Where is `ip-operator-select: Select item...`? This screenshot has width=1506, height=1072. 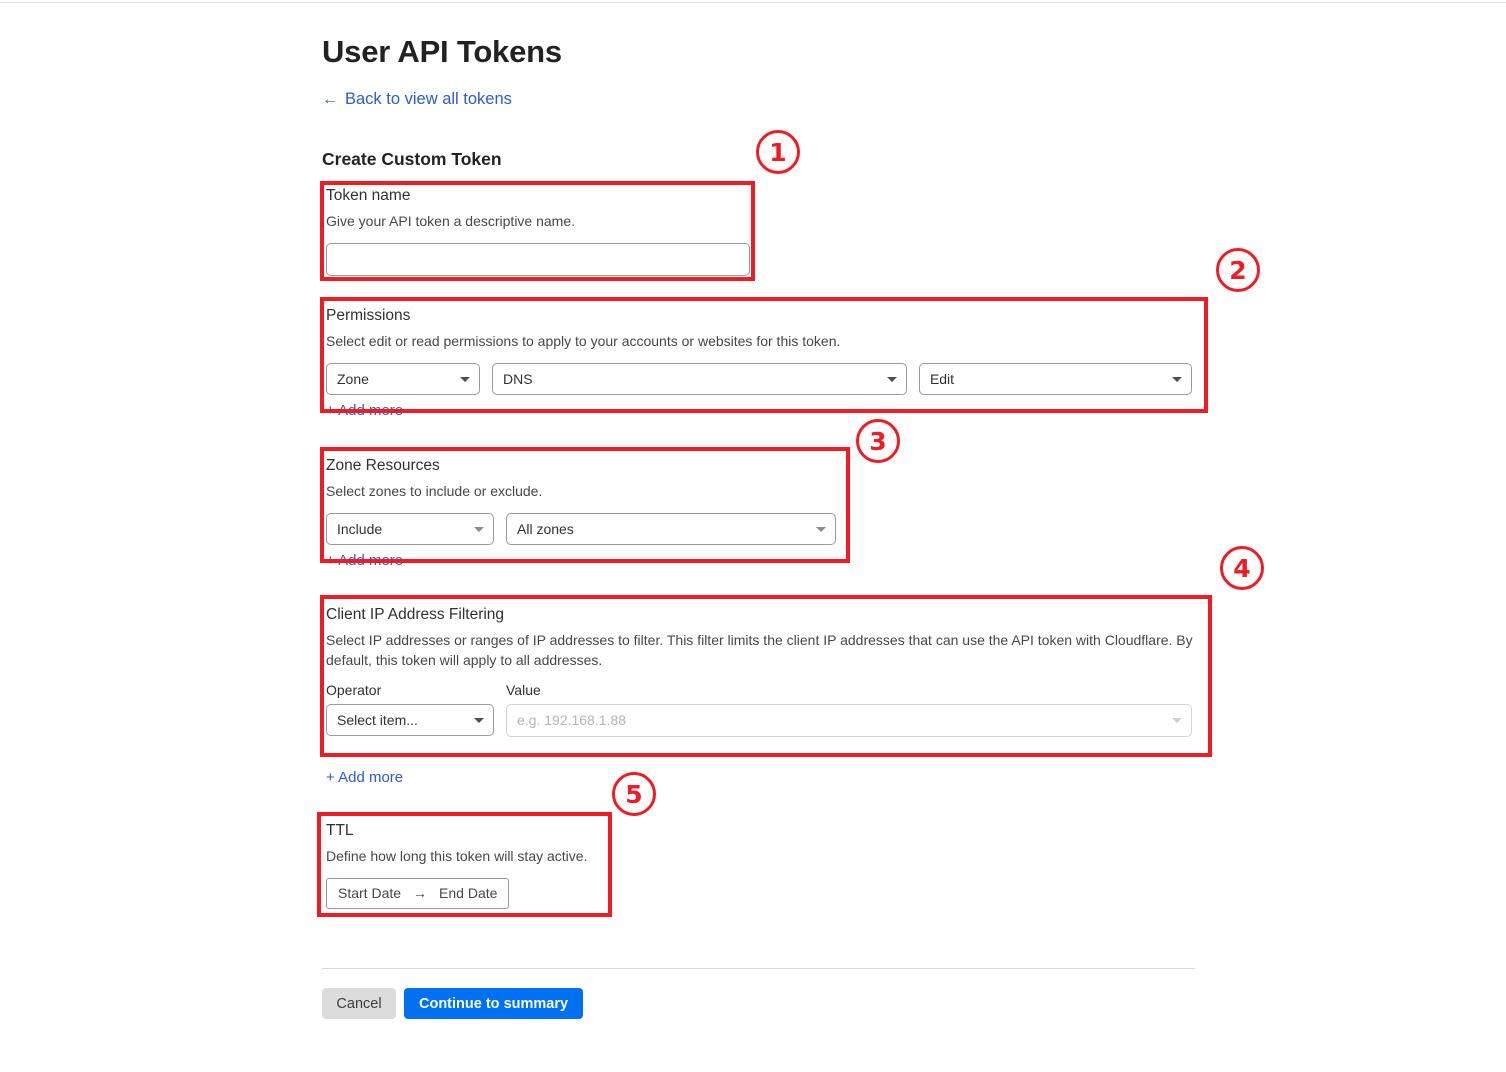
ip-operator-select: Select item... is located at coordinates (410, 719).